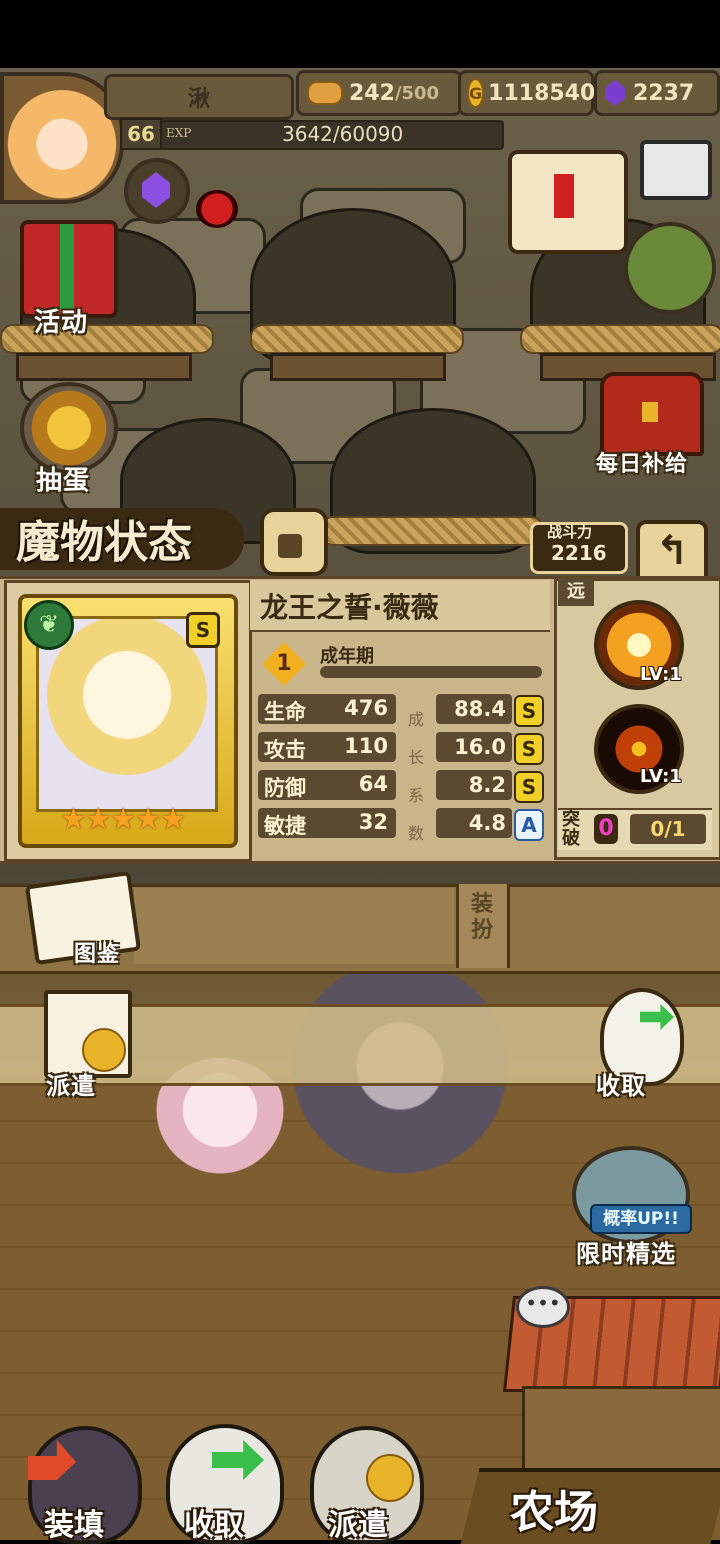  I want to click on add-gem-button, so click(157, 191).